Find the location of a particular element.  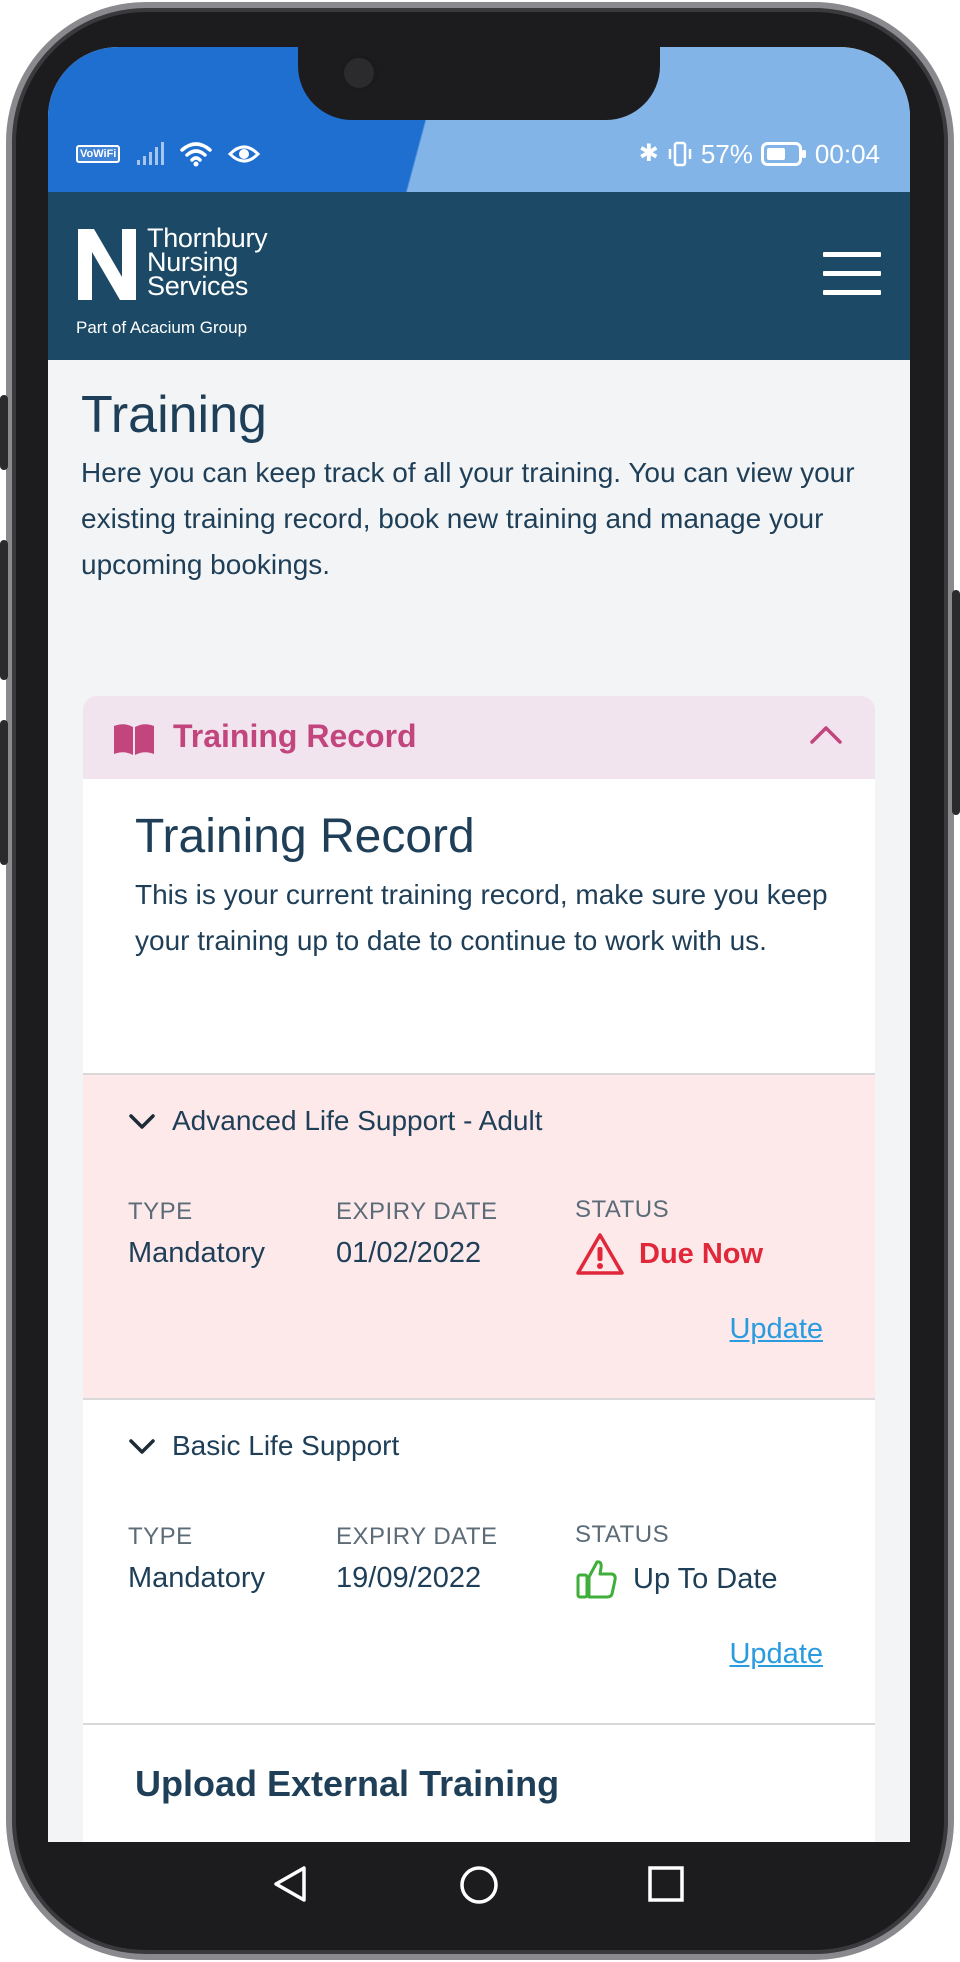

thornbury-logo-icon is located at coordinates (107, 264).